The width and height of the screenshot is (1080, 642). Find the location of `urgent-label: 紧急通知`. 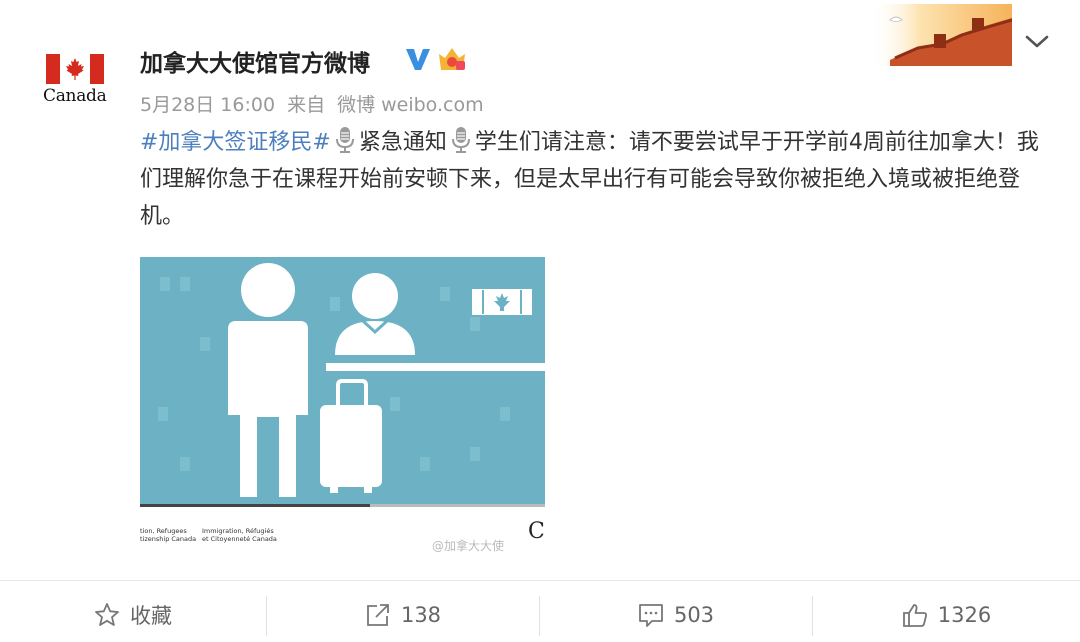

urgent-label: 紧急通知 is located at coordinates (402, 142).